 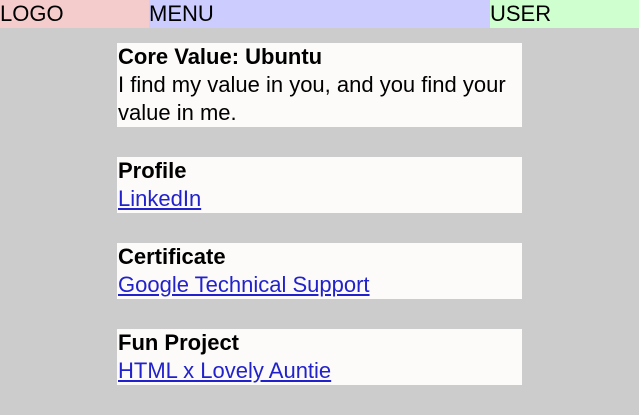 I want to click on certificate-link: Google Technical Support, so click(x=244, y=285).